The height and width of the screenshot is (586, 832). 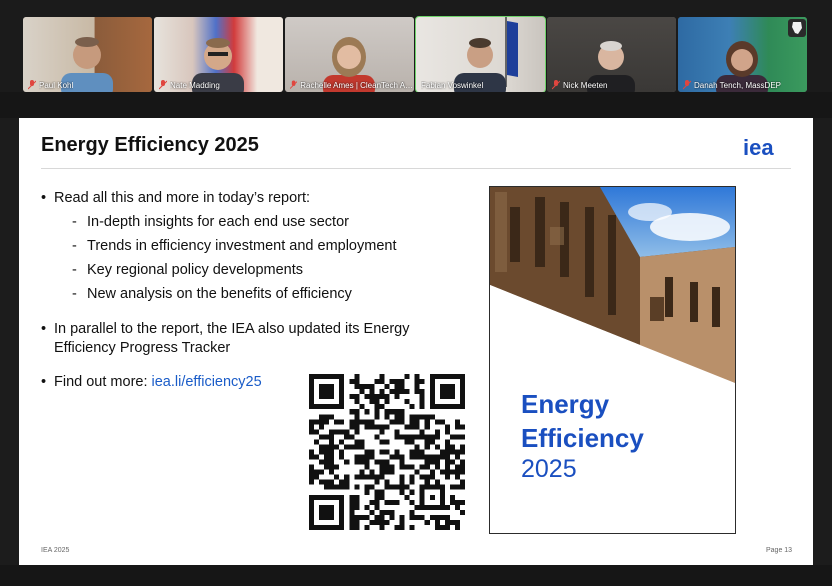 What do you see at coordinates (480, 54) in the screenshot?
I see `participant-tile-active: Fabian Voswinkel` at bounding box center [480, 54].